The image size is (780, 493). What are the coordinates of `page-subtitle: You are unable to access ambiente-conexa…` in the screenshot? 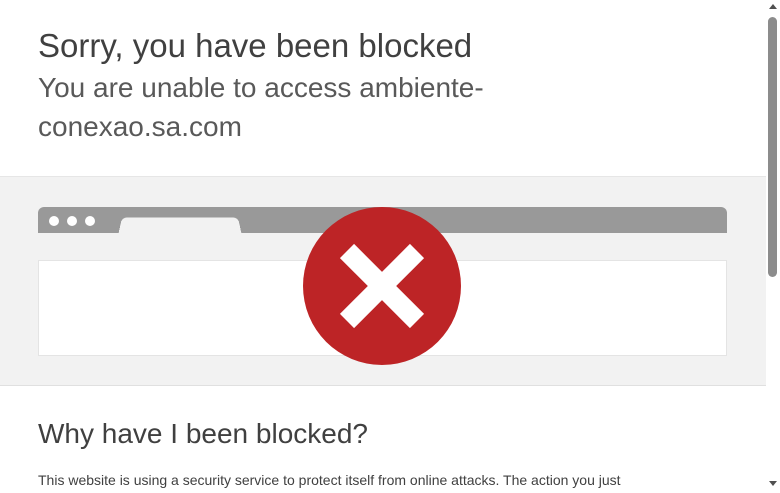 It's located at (261, 107).